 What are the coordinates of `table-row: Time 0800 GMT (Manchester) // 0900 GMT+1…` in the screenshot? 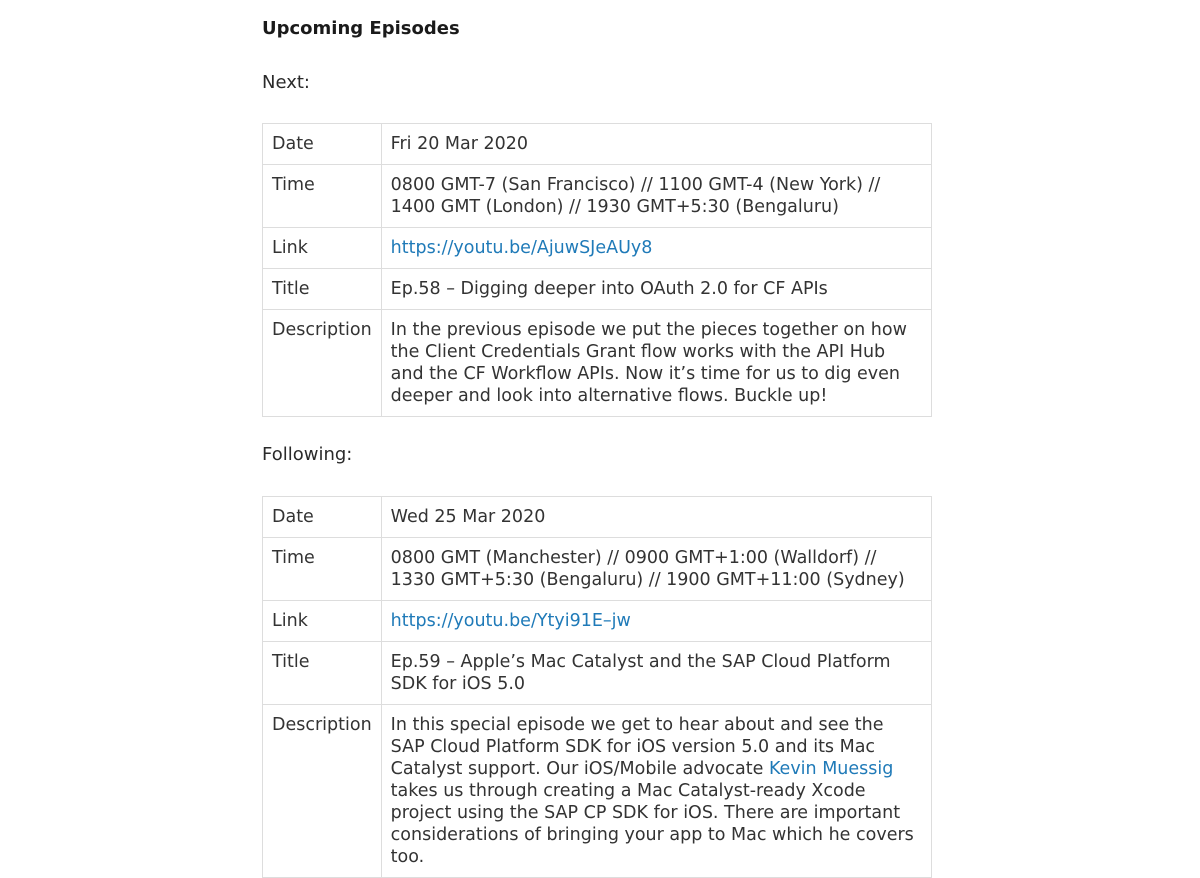 It's located at (597, 569).